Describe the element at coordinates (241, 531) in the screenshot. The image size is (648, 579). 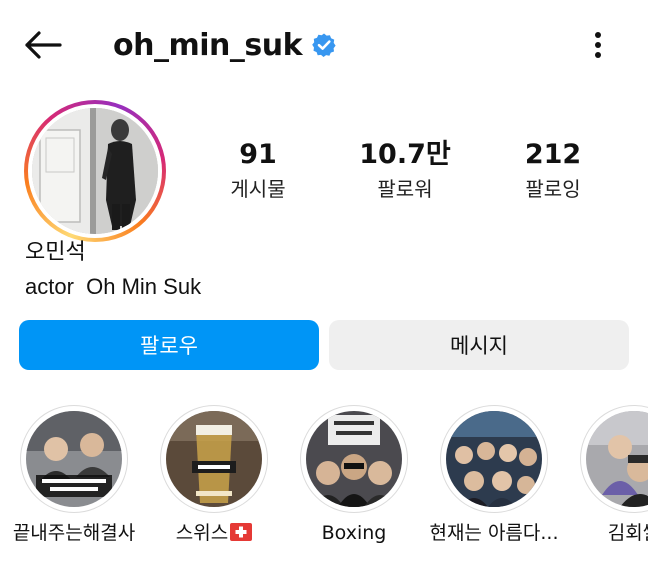
I see `swiss-flag-icon` at that location.